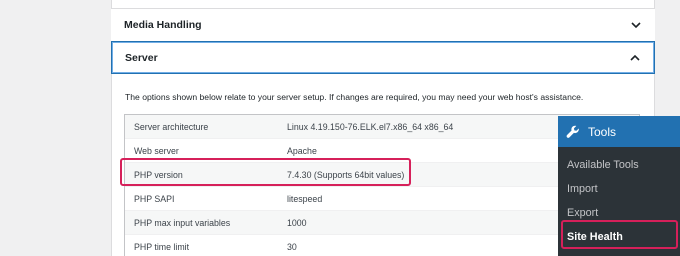  What do you see at coordinates (162, 246) in the screenshot?
I see `row-label: PHP time limit` at bounding box center [162, 246].